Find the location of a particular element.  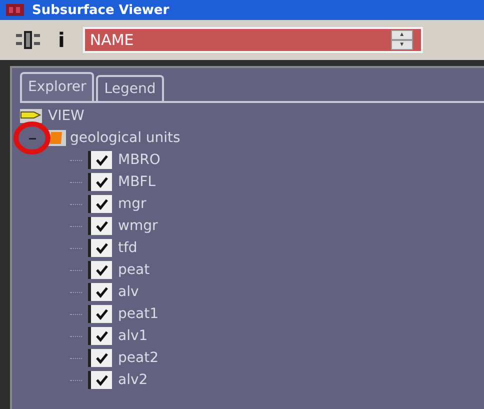

tree-item: peat1 is located at coordinates (138, 314).